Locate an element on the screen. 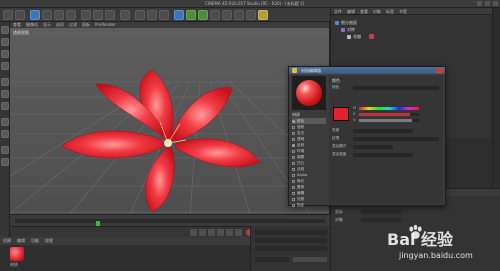  cube-icon is located at coordinates (179, 15).